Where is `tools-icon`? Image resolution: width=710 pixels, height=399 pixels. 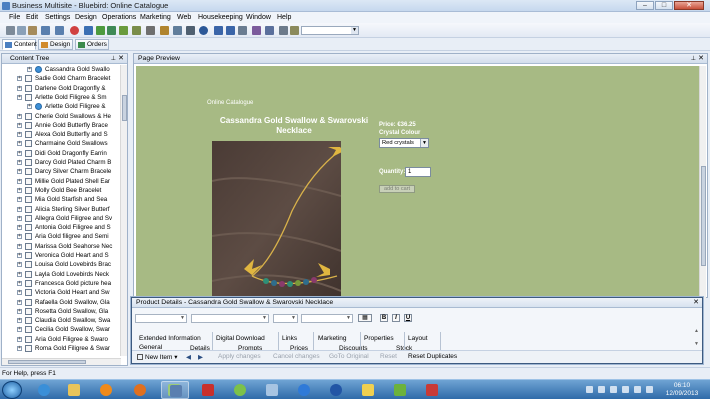
tools-icon is located at coordinates (294, 30).